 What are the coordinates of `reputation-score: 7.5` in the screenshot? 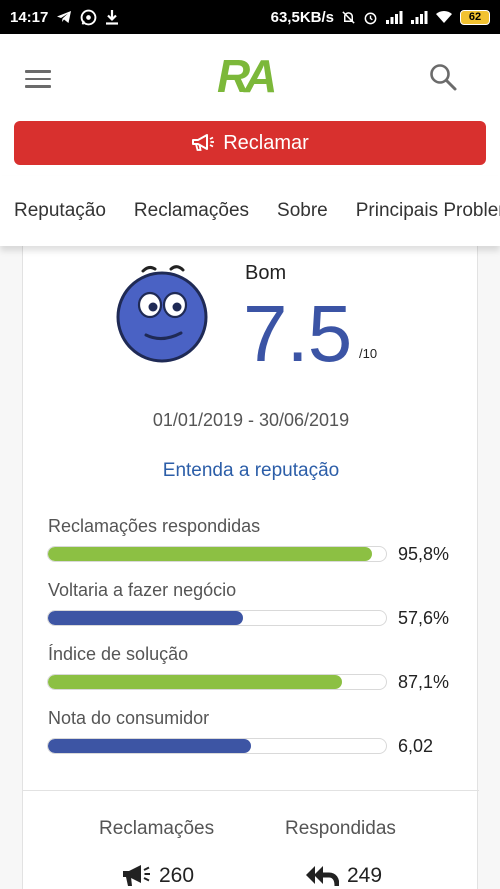 It's located at (297, 333).